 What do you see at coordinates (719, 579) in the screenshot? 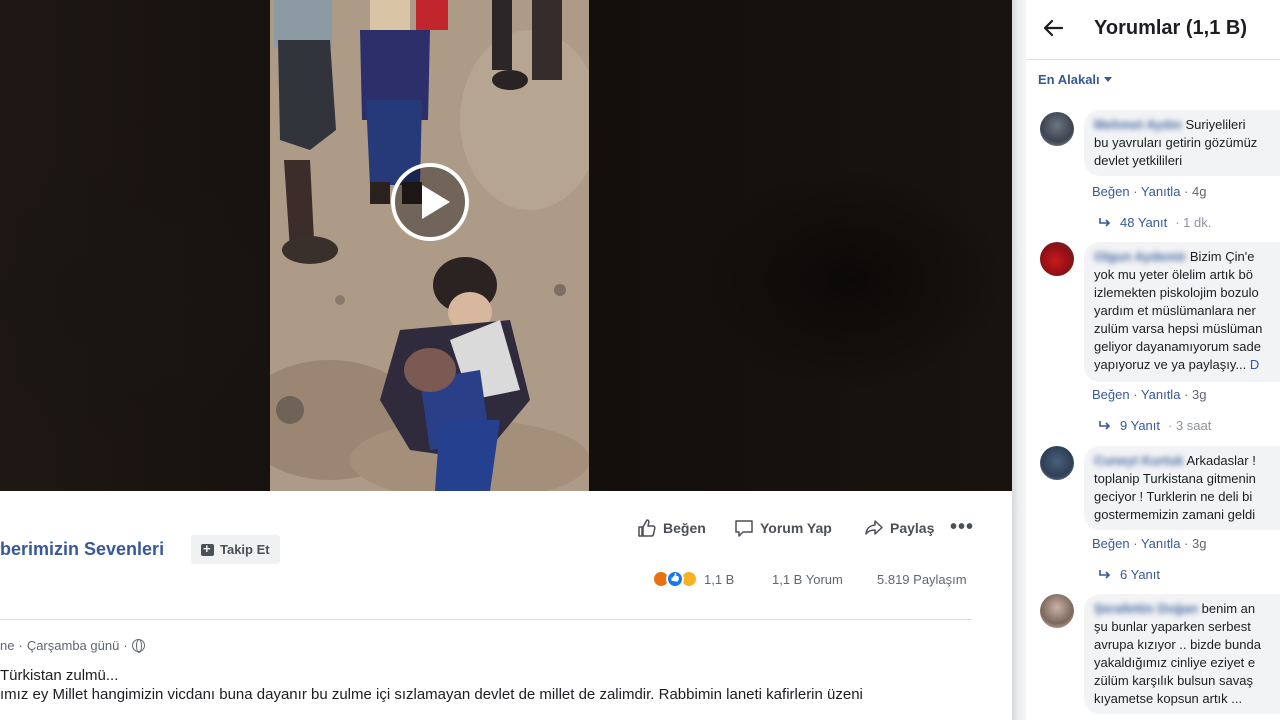
I see `reactions-count: 1,1 B` at bounding box center [719, 579].